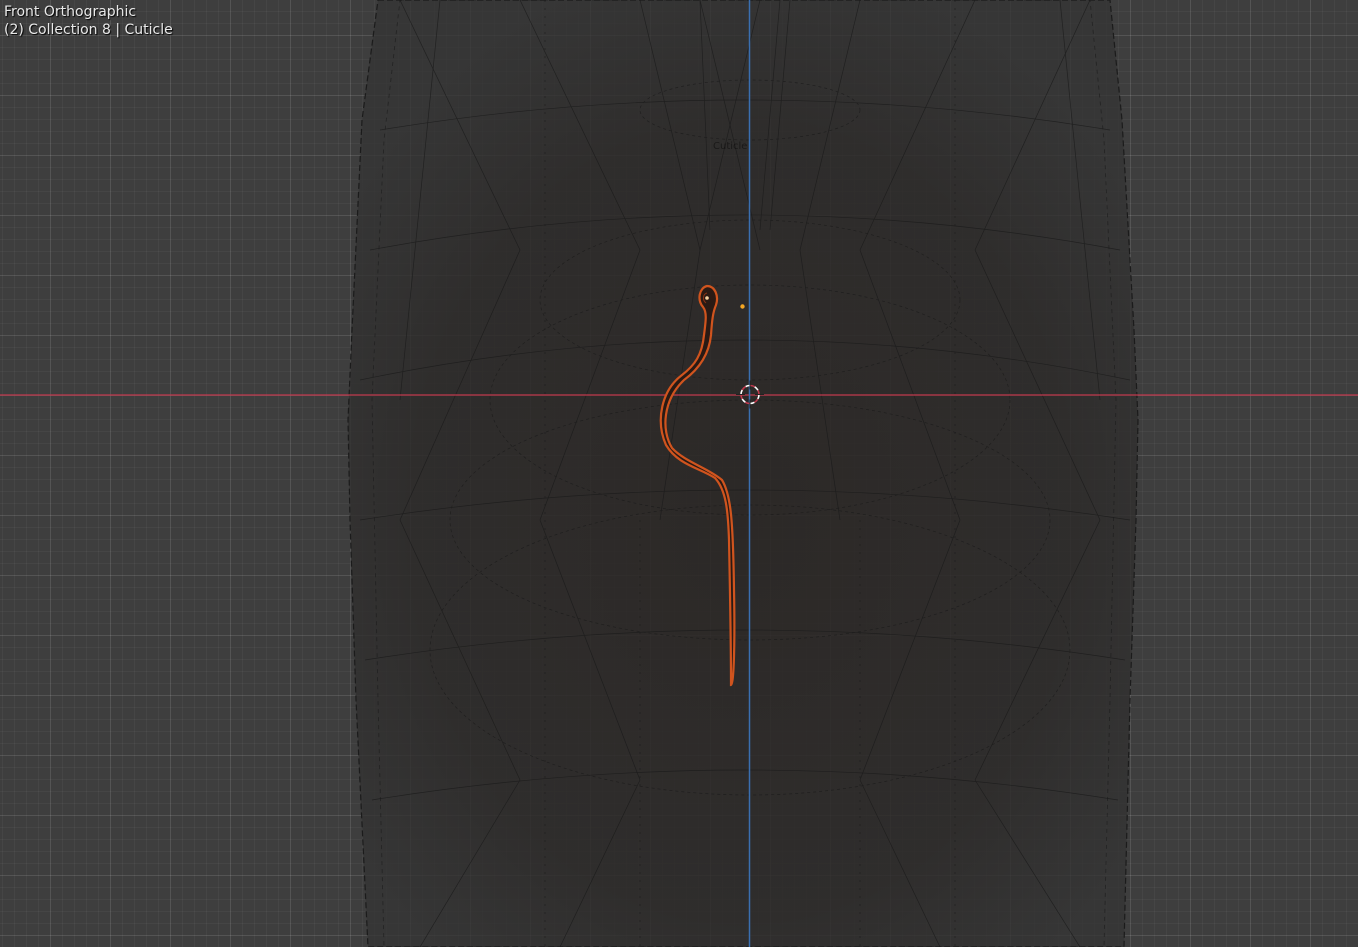  Describe the element at coordinates (742, 306) in the screenshot. I see `object-origin-icon` at that location.